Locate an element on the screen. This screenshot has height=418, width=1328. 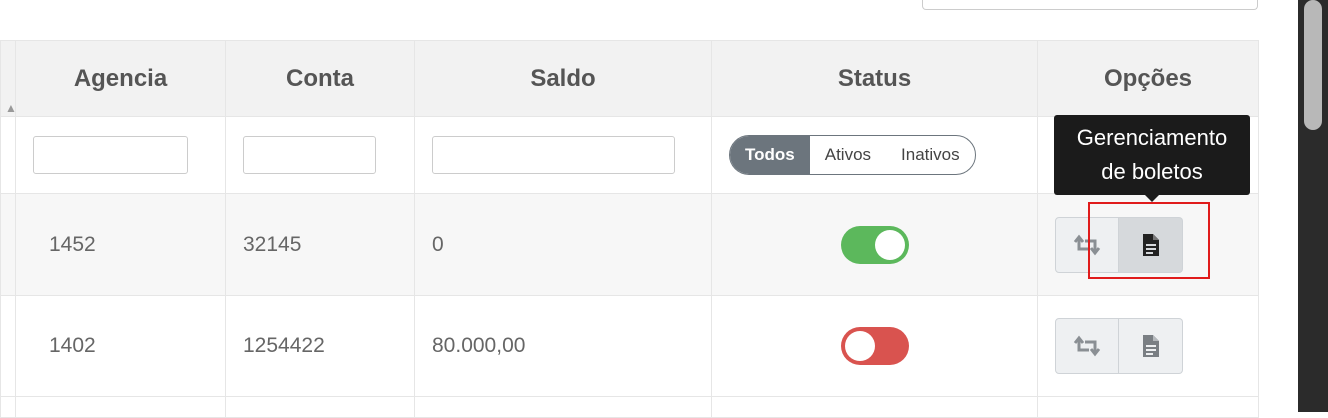
filter-conta-cell is located at coordinates (320, 155).